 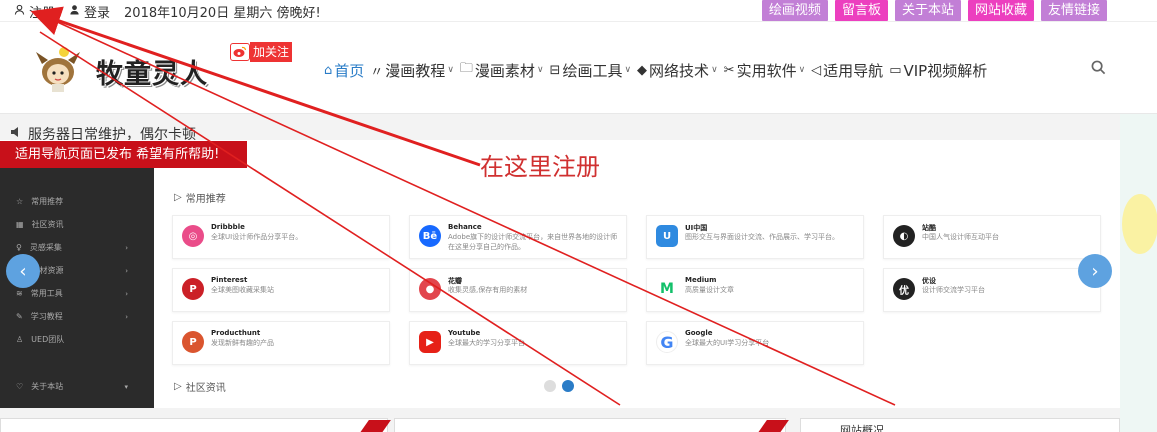 What do you see at coordinates (1098, 69) in the screenshot?
I see `search-icon` at bounding box center [1098, 69].